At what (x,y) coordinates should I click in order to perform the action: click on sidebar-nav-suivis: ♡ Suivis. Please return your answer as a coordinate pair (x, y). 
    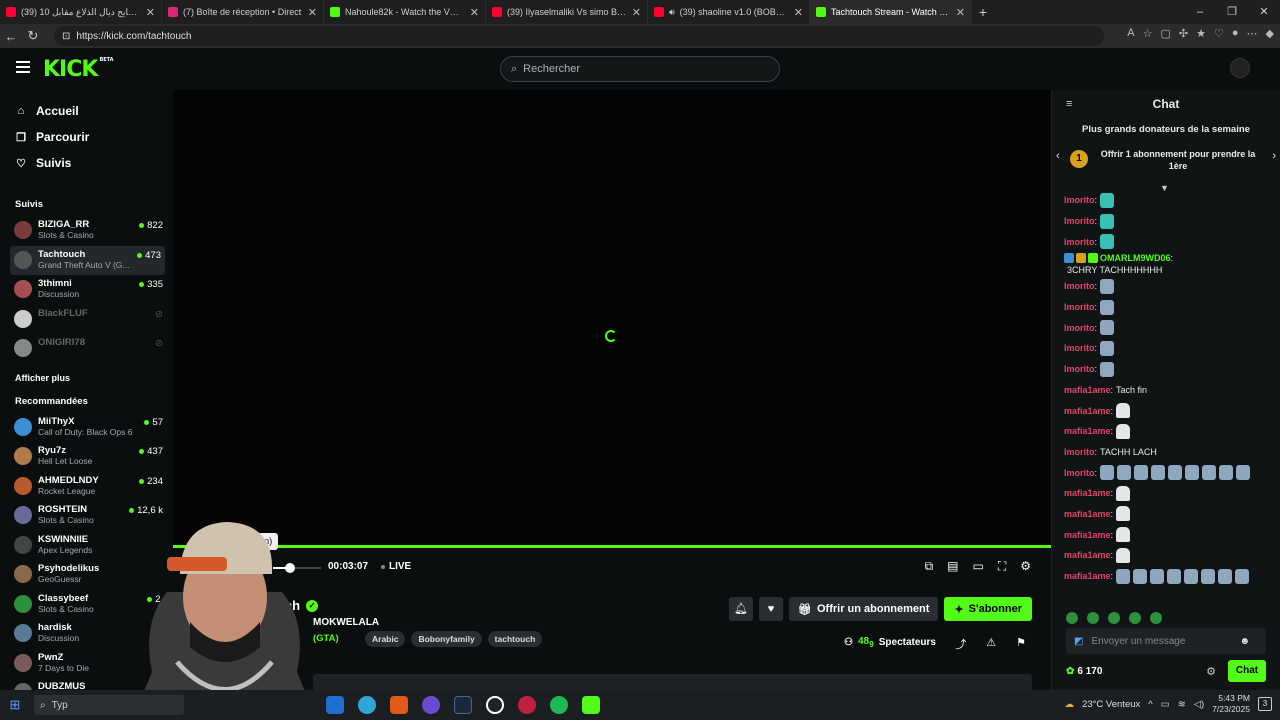
    Looking at the image, I should click on (86, 163).